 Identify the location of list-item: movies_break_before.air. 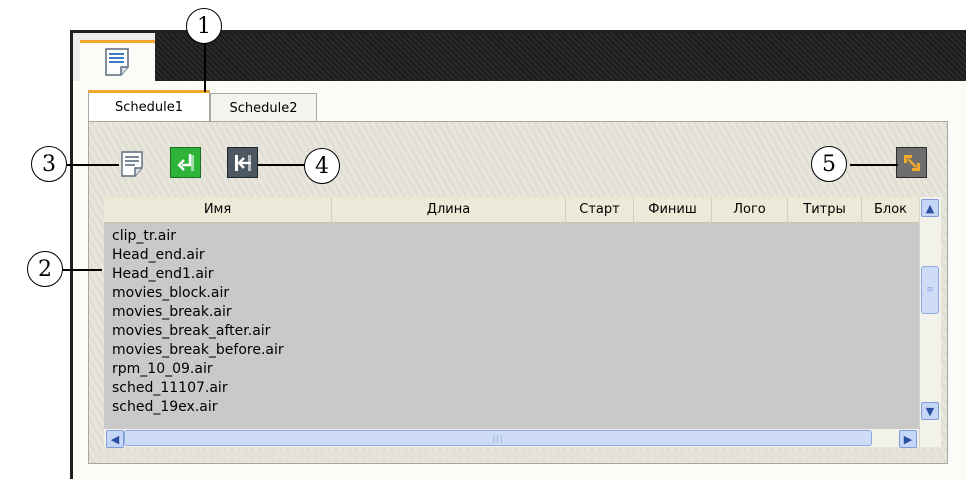
(198, 350).